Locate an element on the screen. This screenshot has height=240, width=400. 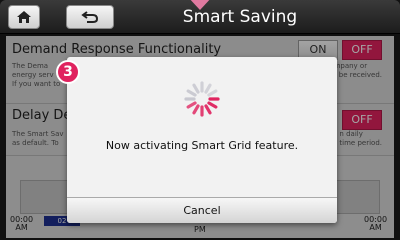
home-icon is located at coordinates (24, 17).